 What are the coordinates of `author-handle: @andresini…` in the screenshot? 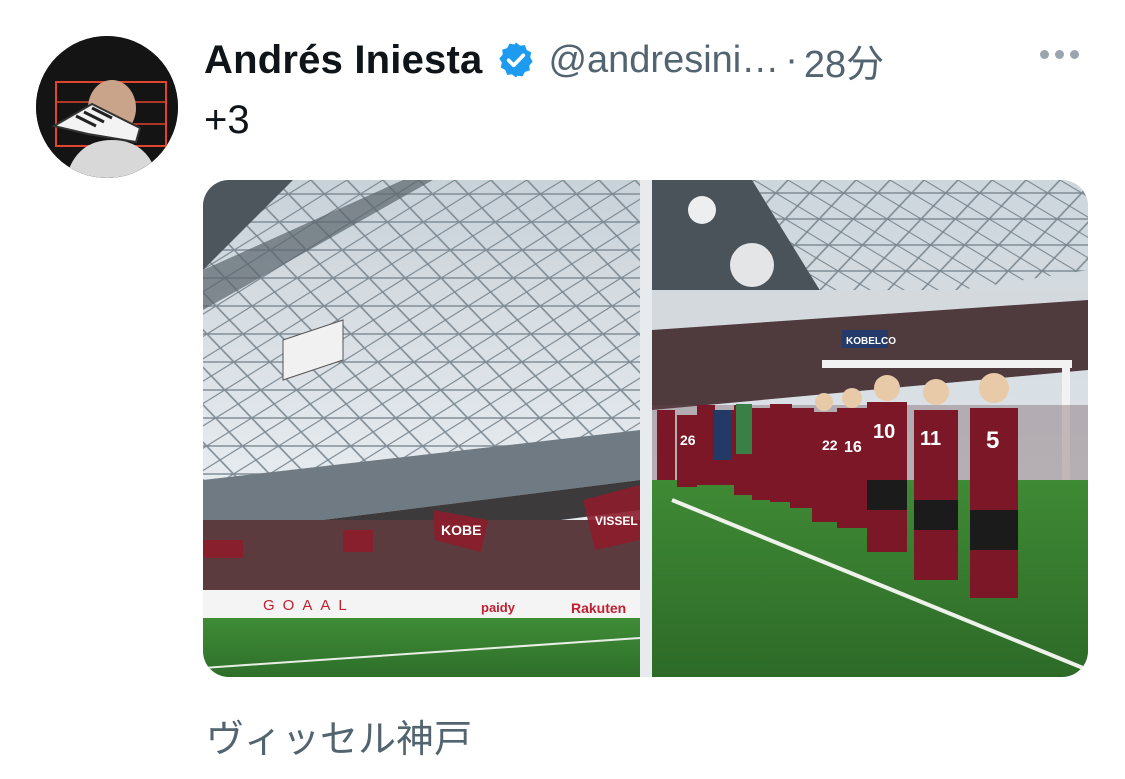 It's located at (663, 60).